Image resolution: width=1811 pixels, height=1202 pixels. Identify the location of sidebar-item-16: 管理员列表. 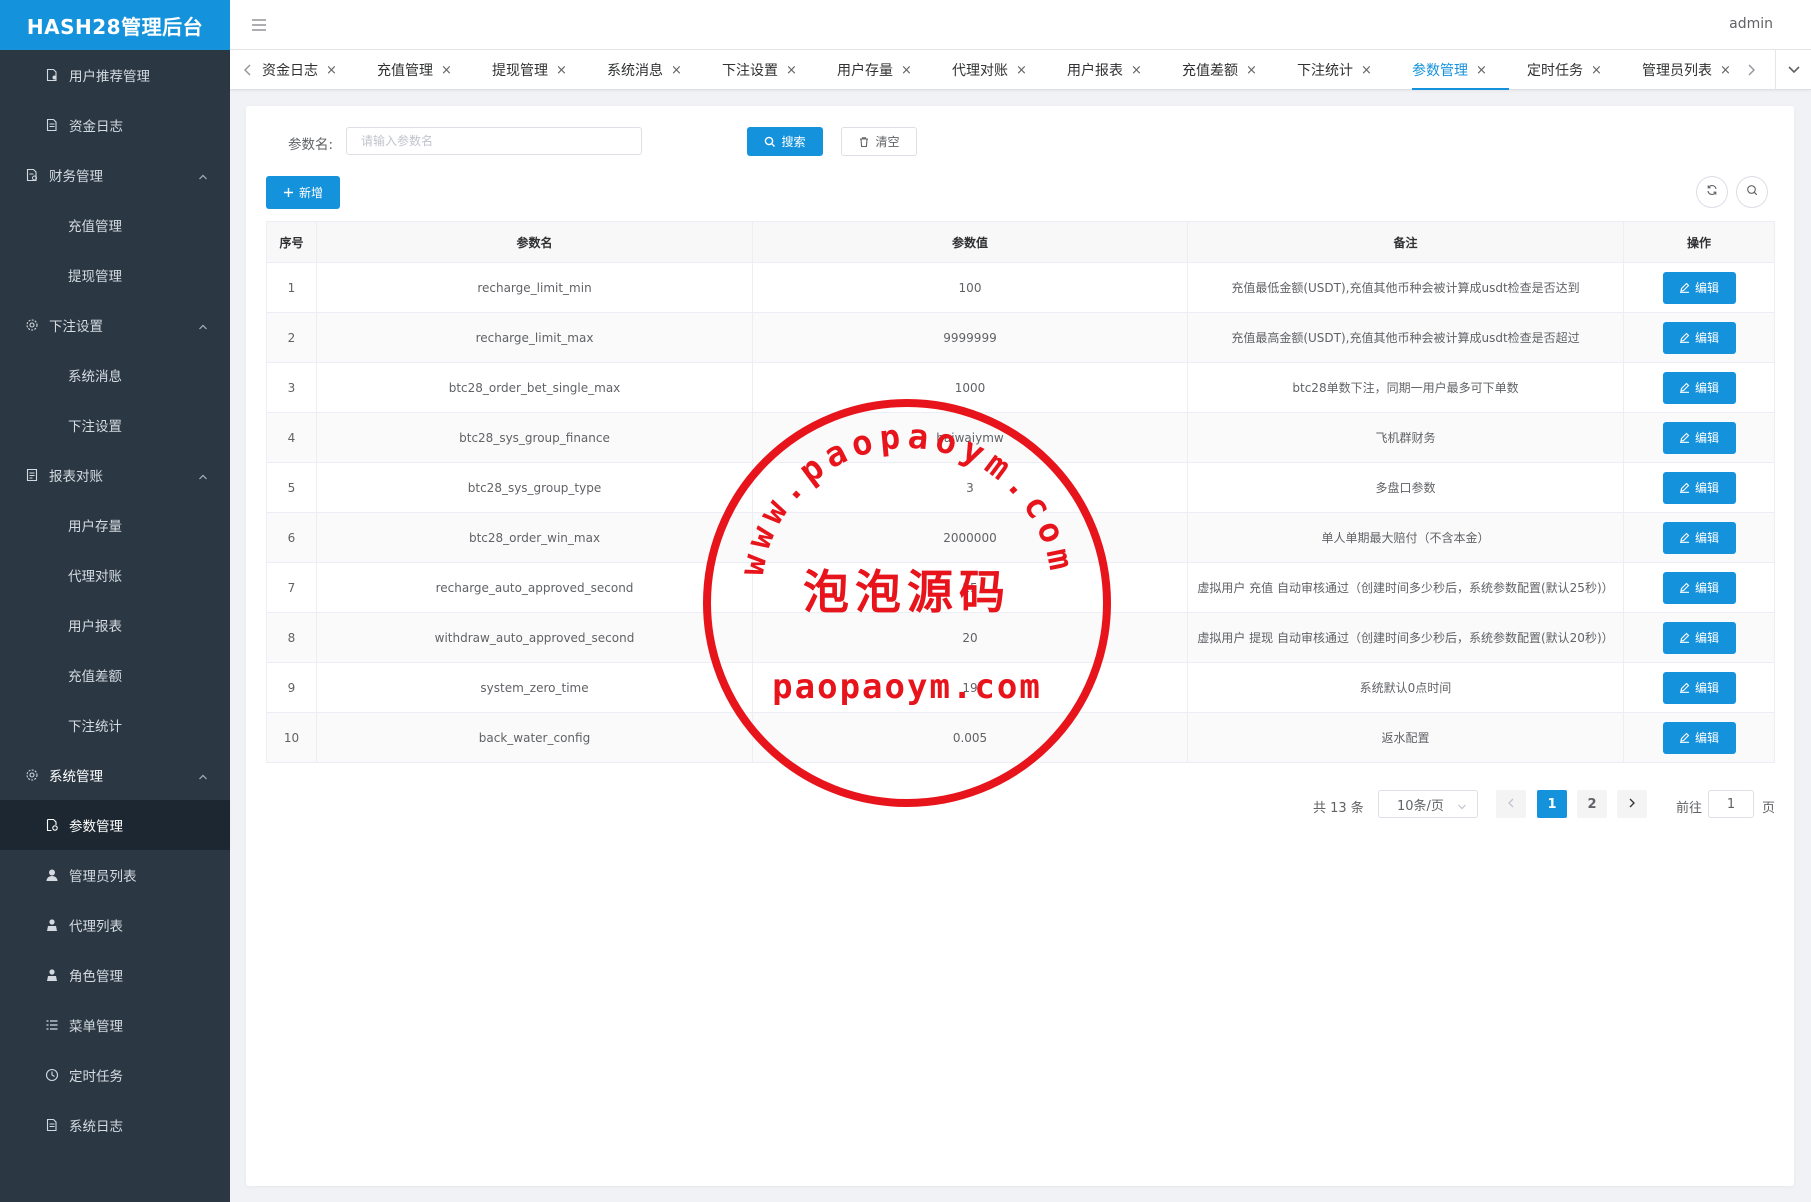
(115, 875).